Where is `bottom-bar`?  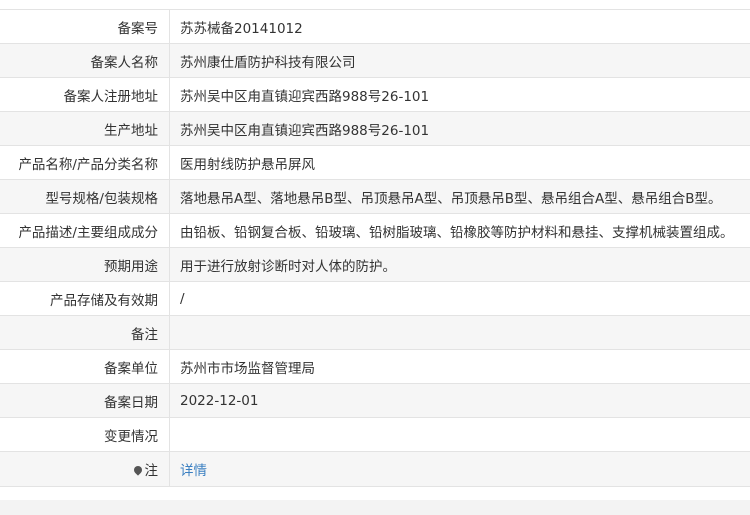
bottom-bar is located at coordinates (375, 507).